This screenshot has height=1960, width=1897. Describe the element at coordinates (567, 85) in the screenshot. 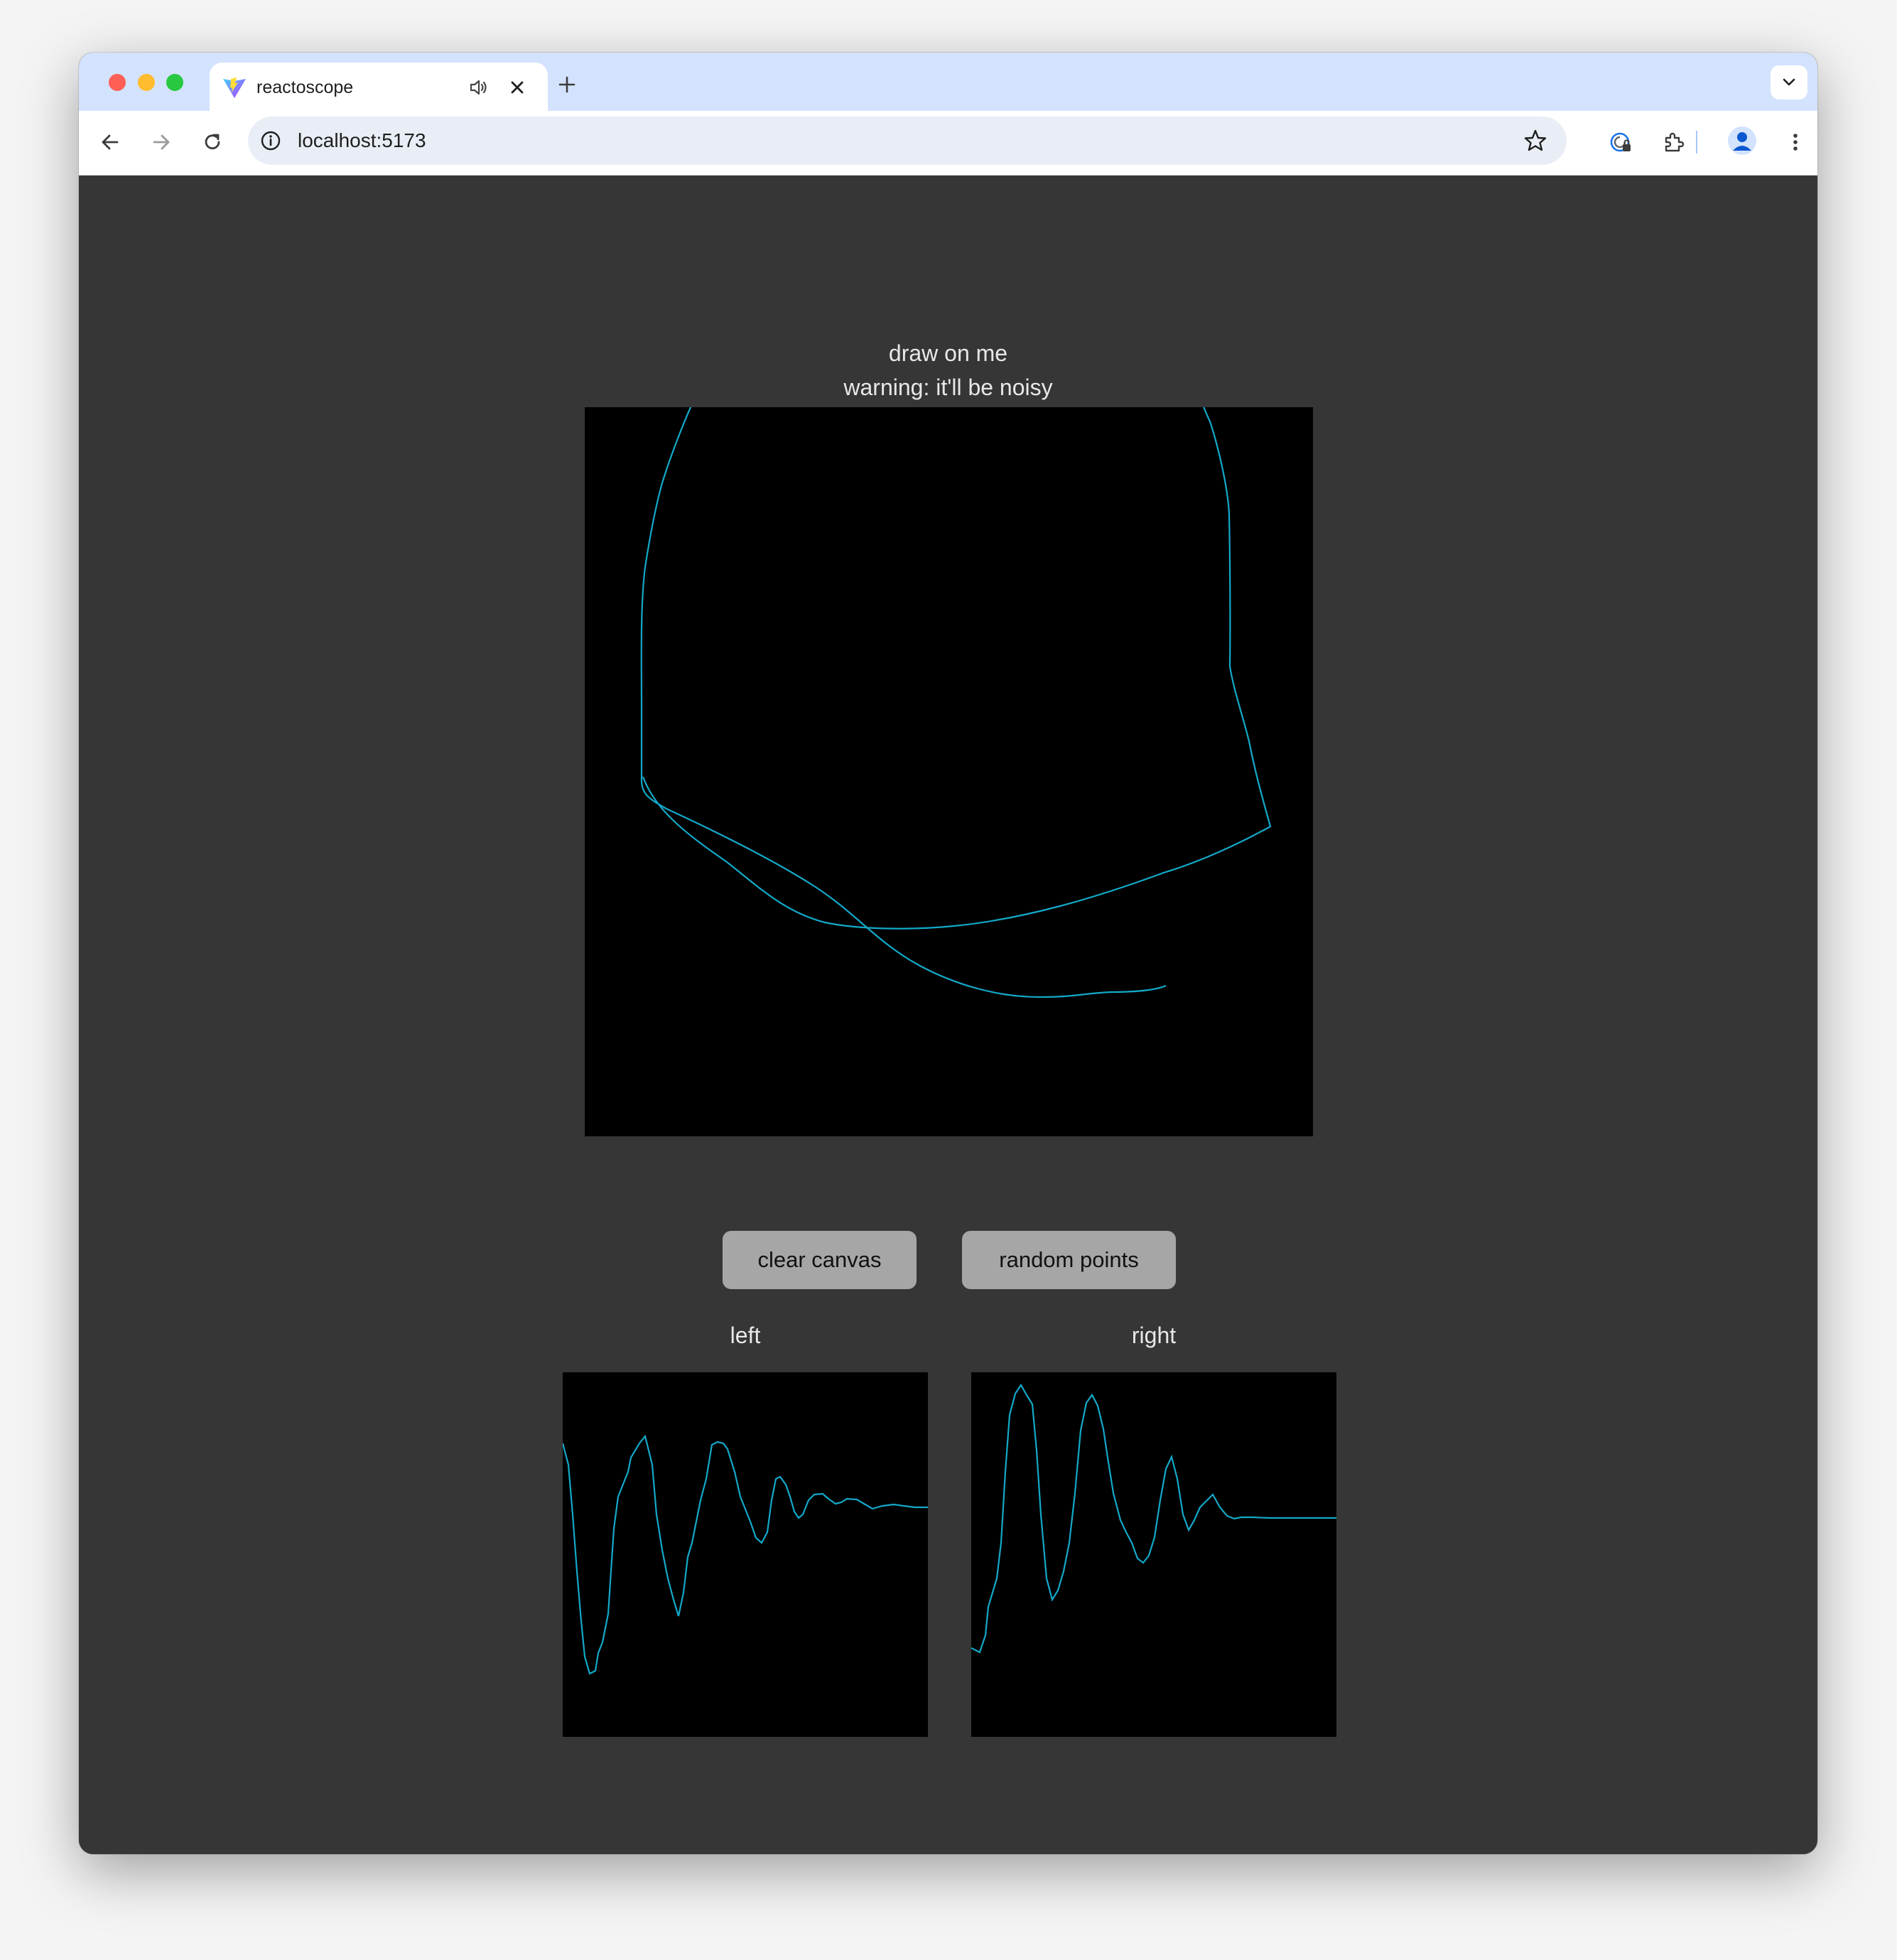

I see `plus-icon` at that location.